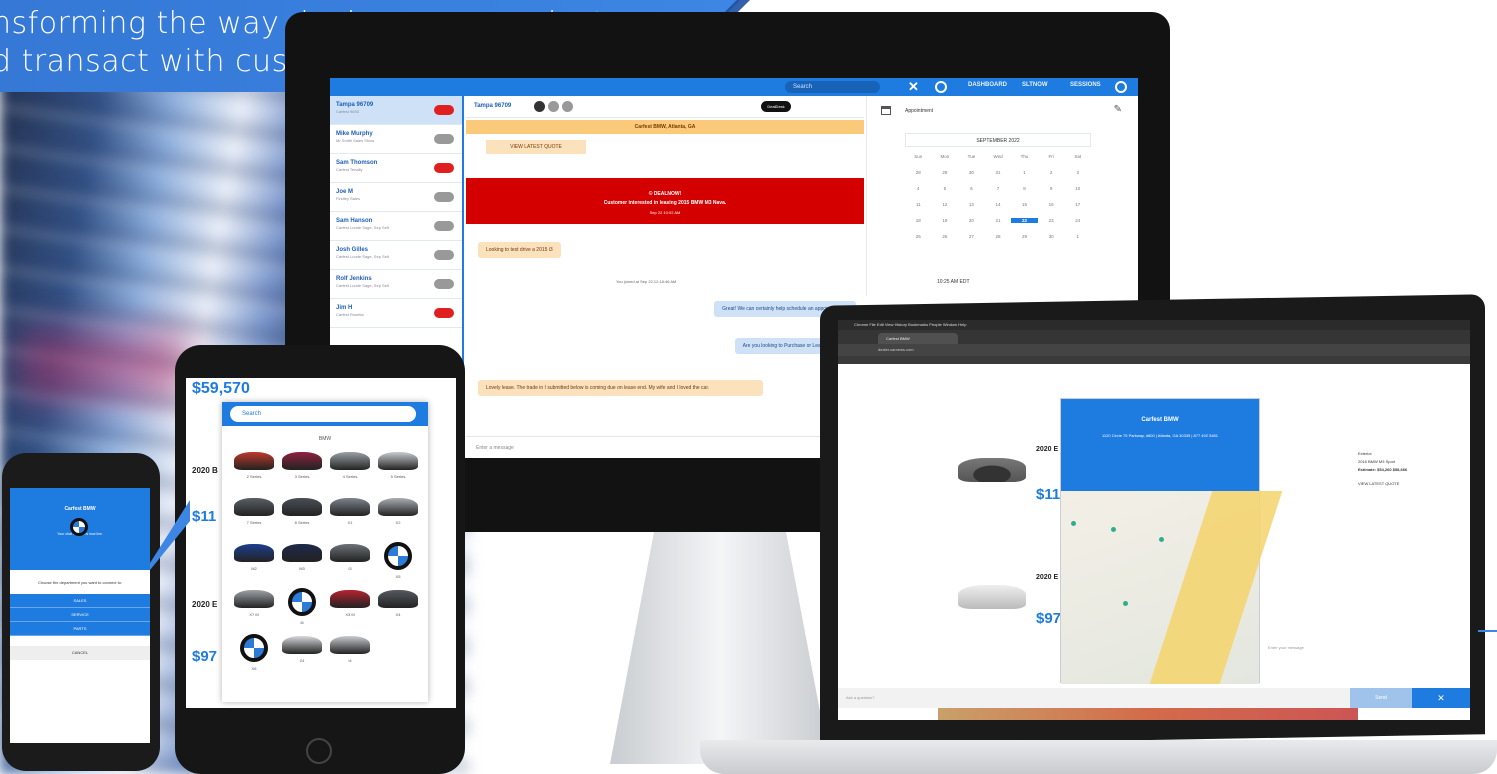 This screenshot has height=774, width=1497. Describe the element at coordinates (998, 140) in the screenshot. I see `calendar-month: SEPTEMBER 2022` at that location.